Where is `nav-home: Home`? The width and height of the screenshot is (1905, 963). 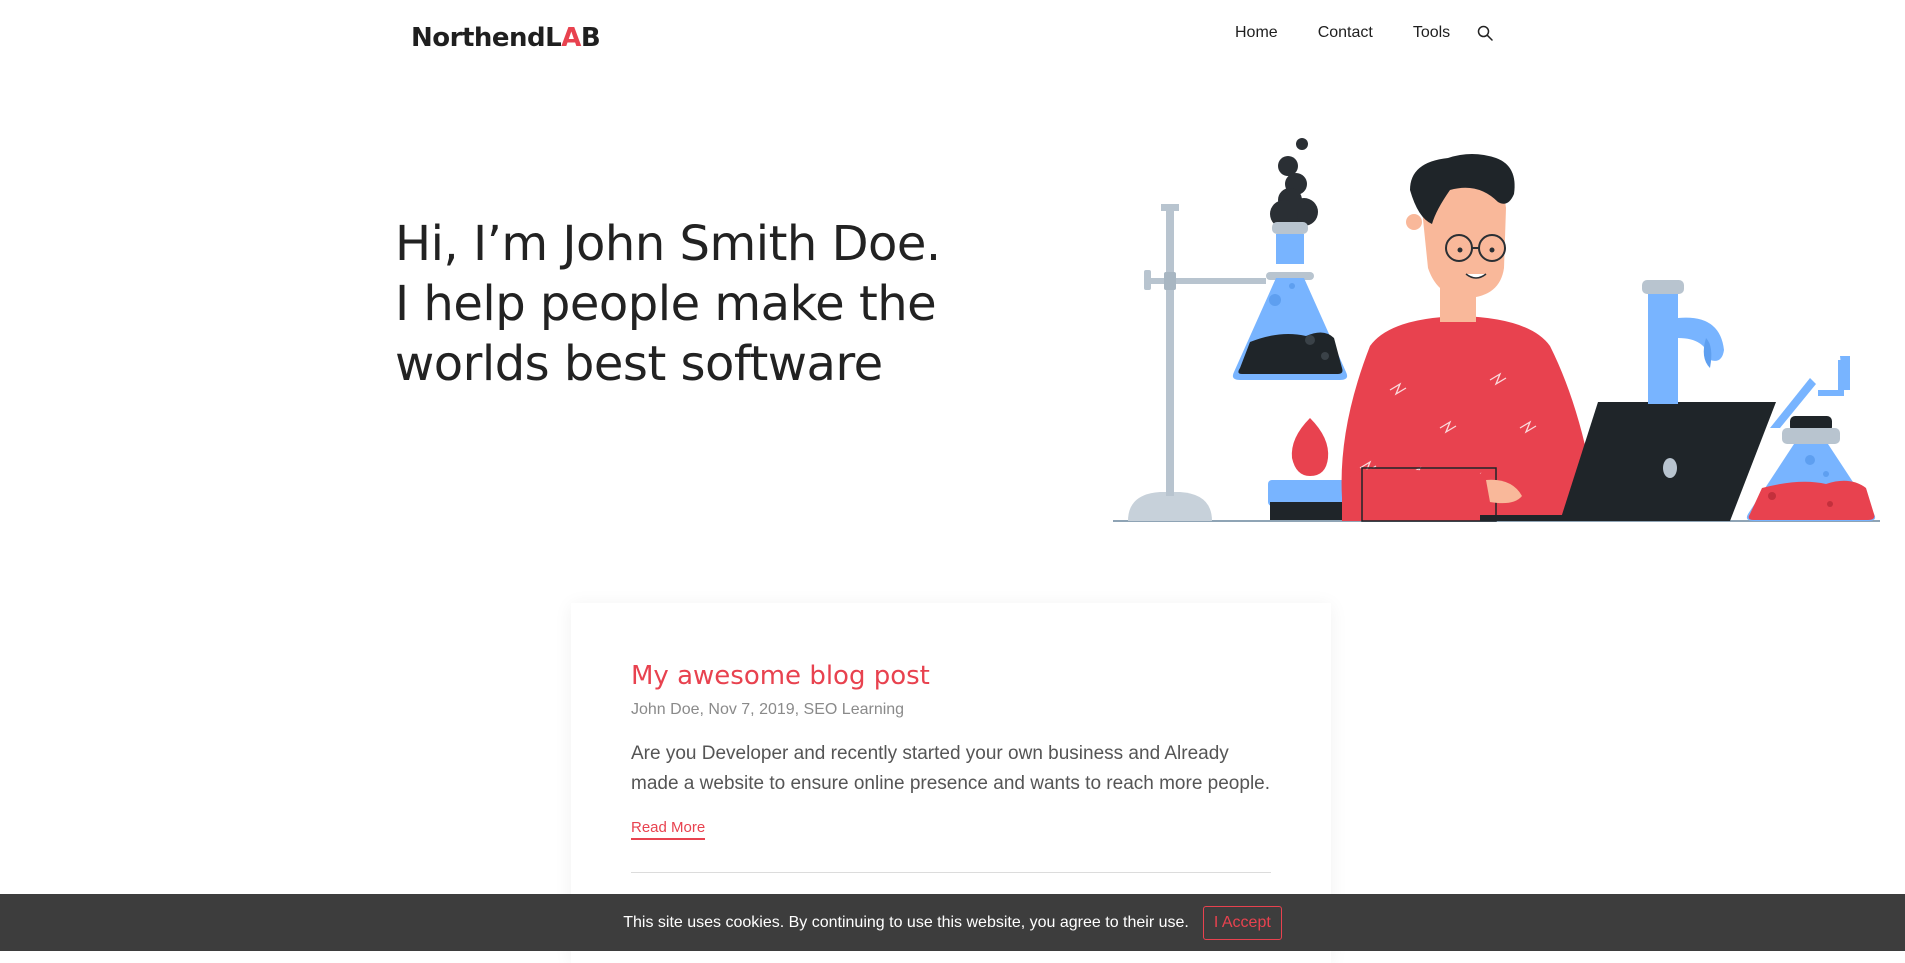
nav-home: Home is located at coordinates (1256, 33).